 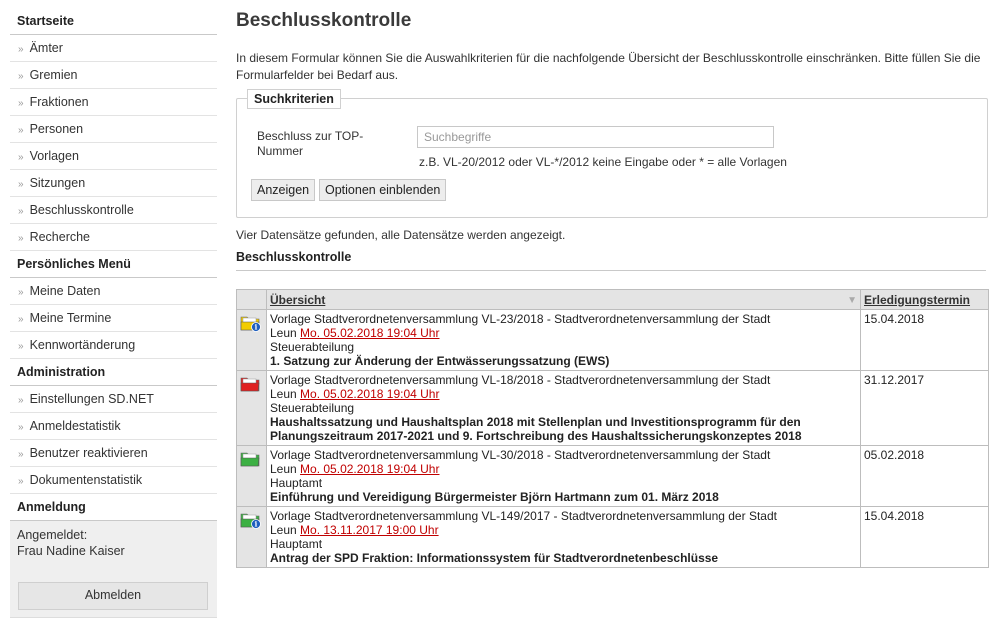 I want to click on folder-yellow-info-icon: i, so click(x=251, y=323).